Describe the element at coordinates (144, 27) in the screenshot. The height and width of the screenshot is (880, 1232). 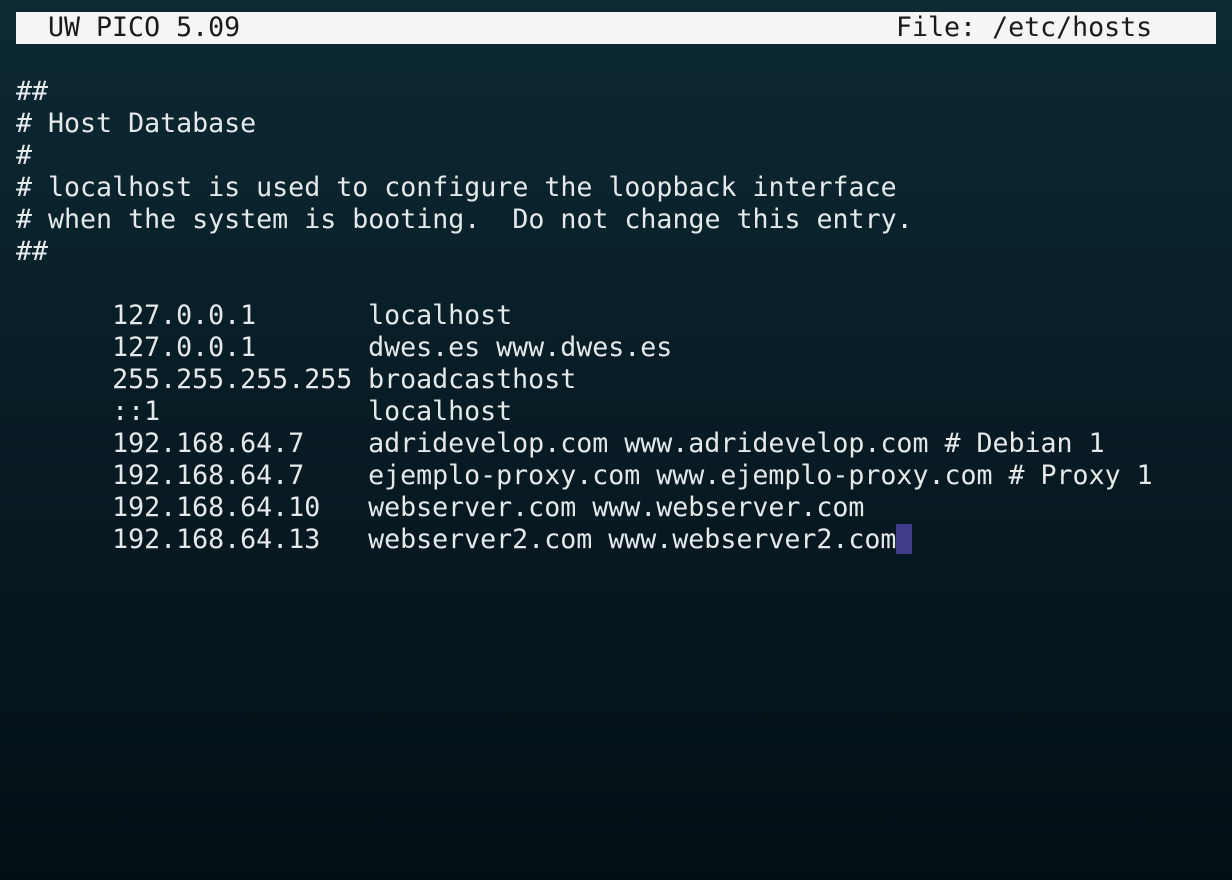
I see `editor-app-name: UW PICO 5.09` at that location.